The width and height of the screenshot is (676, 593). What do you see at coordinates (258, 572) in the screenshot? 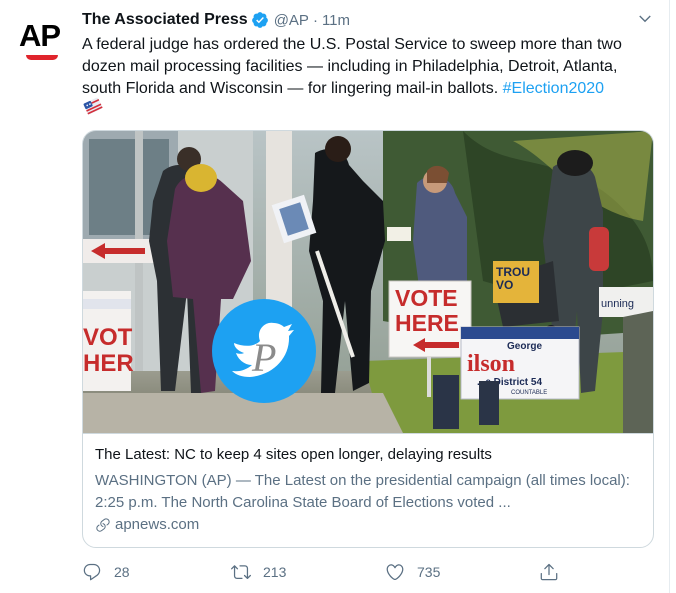
I see `retweet-button: 213` at bounding box center [258, 572].